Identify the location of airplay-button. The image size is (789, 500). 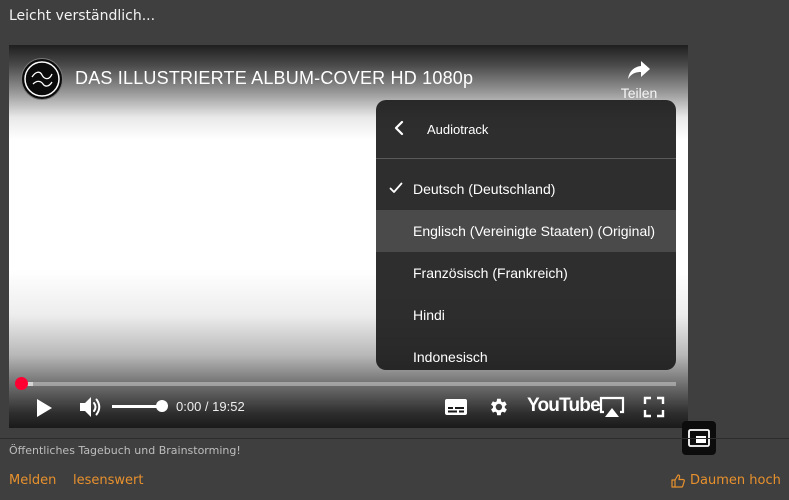
(612, 407).